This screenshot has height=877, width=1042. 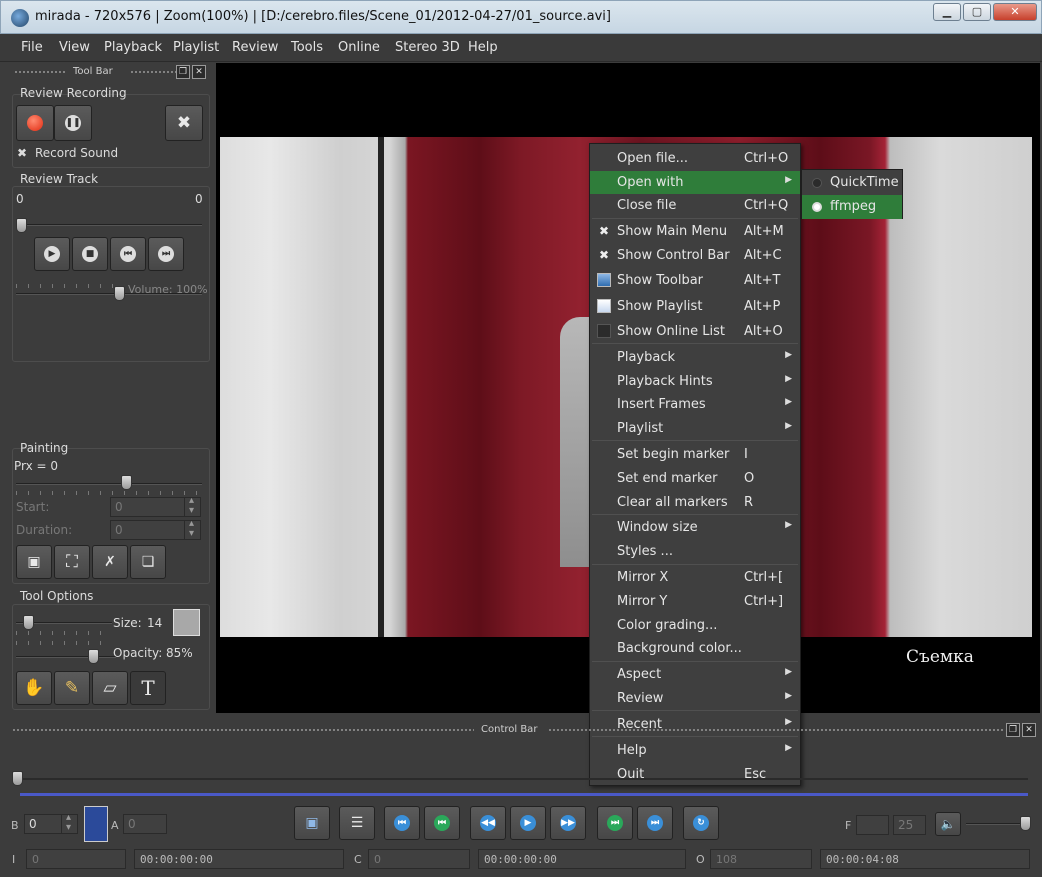 What do you see at coordinates (73, 123) in the screenshot?
I see `pause-record-button: ❚❚` at bounding box center [73, 123].